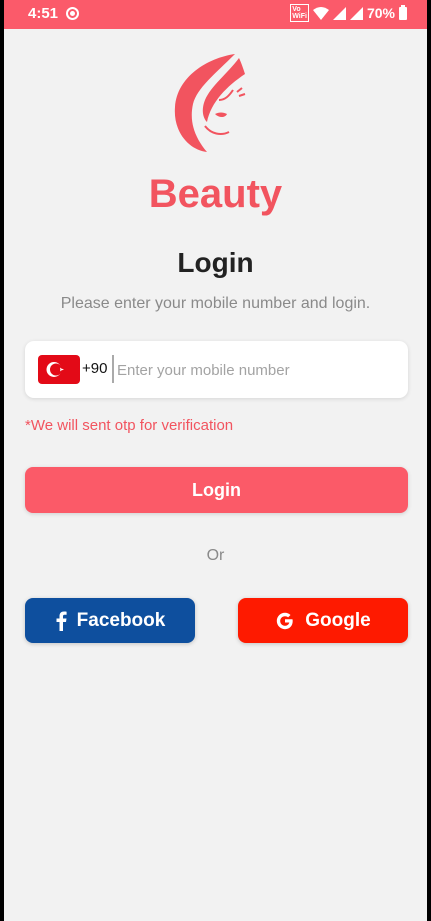  I want to click on input-divider, so click(113, 369).